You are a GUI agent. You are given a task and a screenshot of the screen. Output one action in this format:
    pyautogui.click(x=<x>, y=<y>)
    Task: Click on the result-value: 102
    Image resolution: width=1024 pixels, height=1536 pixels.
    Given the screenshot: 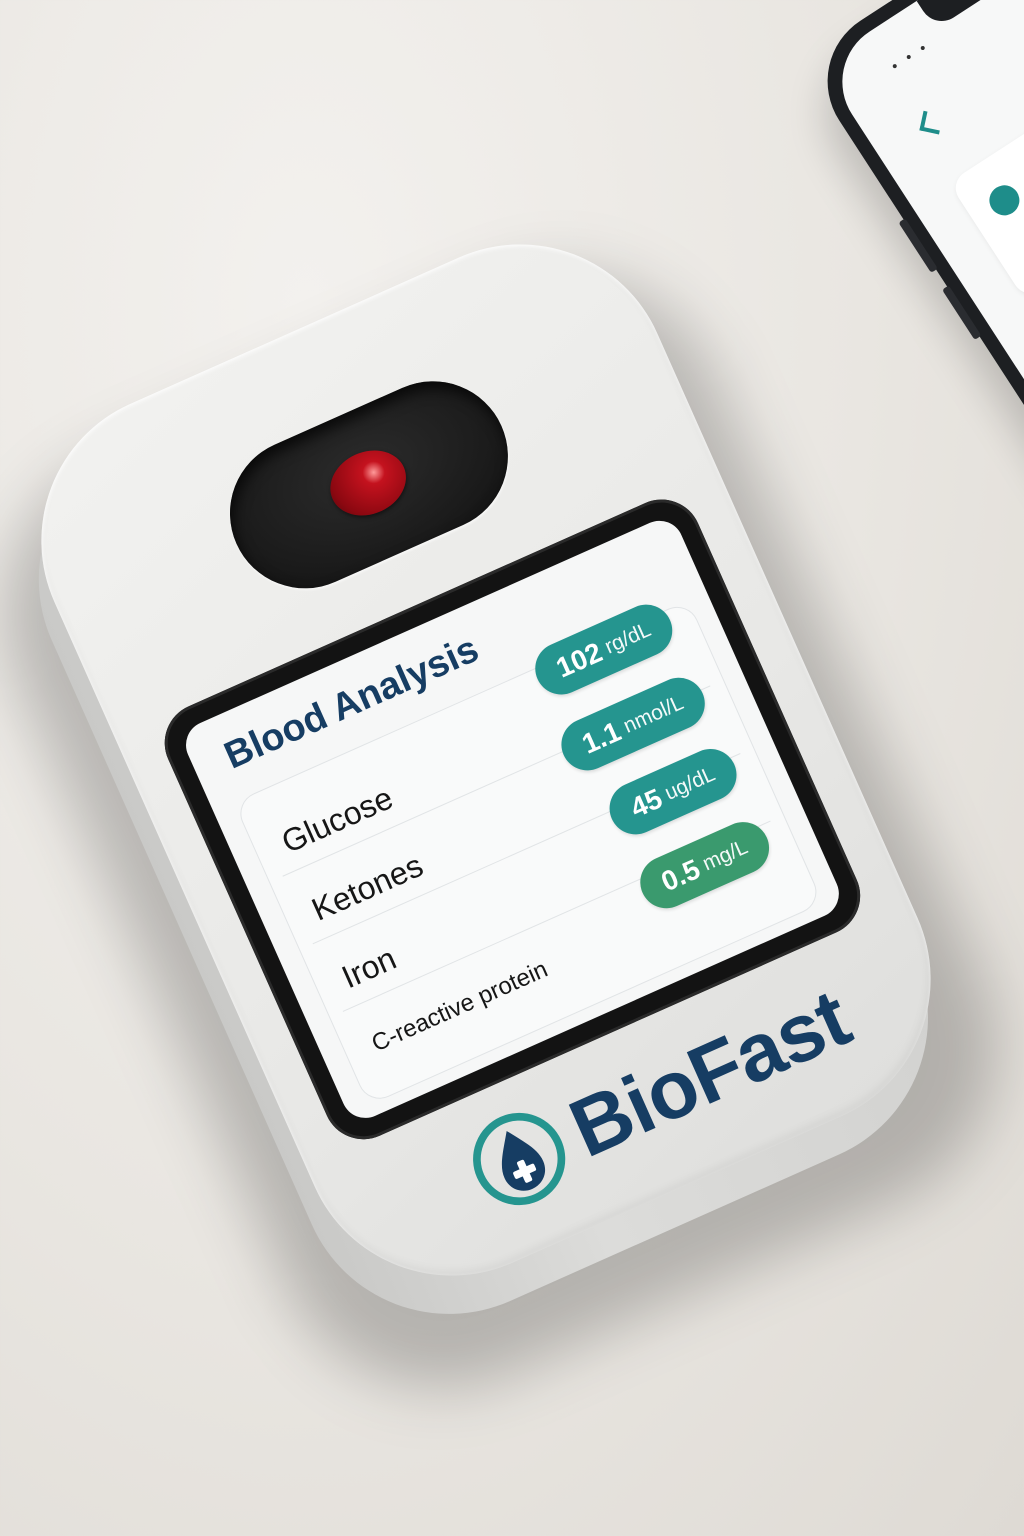 What is the action you would take?
    pyautogui.click(x=579, y=660)
    